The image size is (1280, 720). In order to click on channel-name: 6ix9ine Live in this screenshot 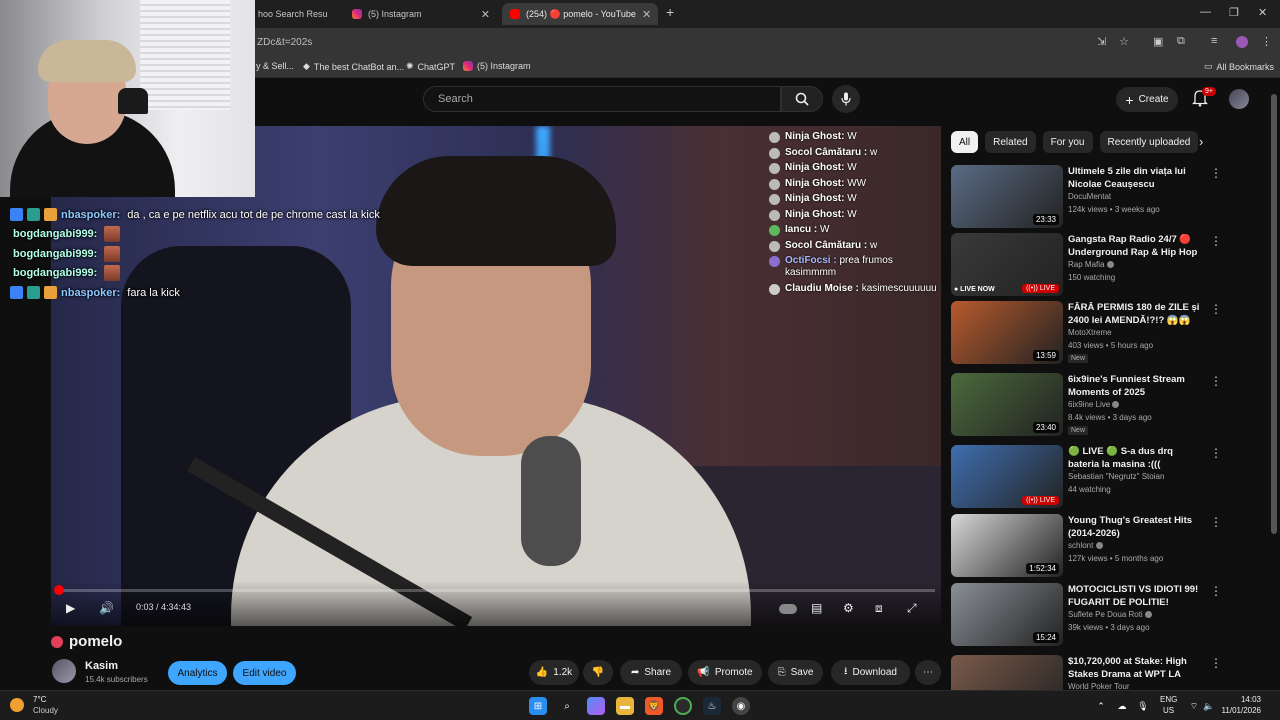, I will do `click(1094, 404)`.